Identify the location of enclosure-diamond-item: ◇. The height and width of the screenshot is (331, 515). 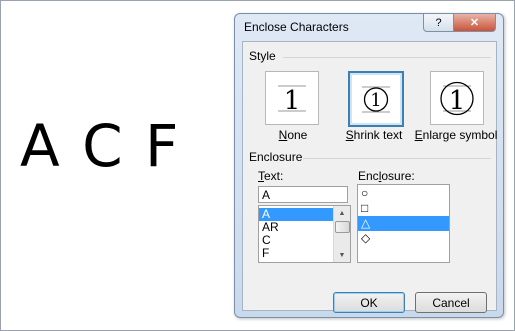
(403, 238).